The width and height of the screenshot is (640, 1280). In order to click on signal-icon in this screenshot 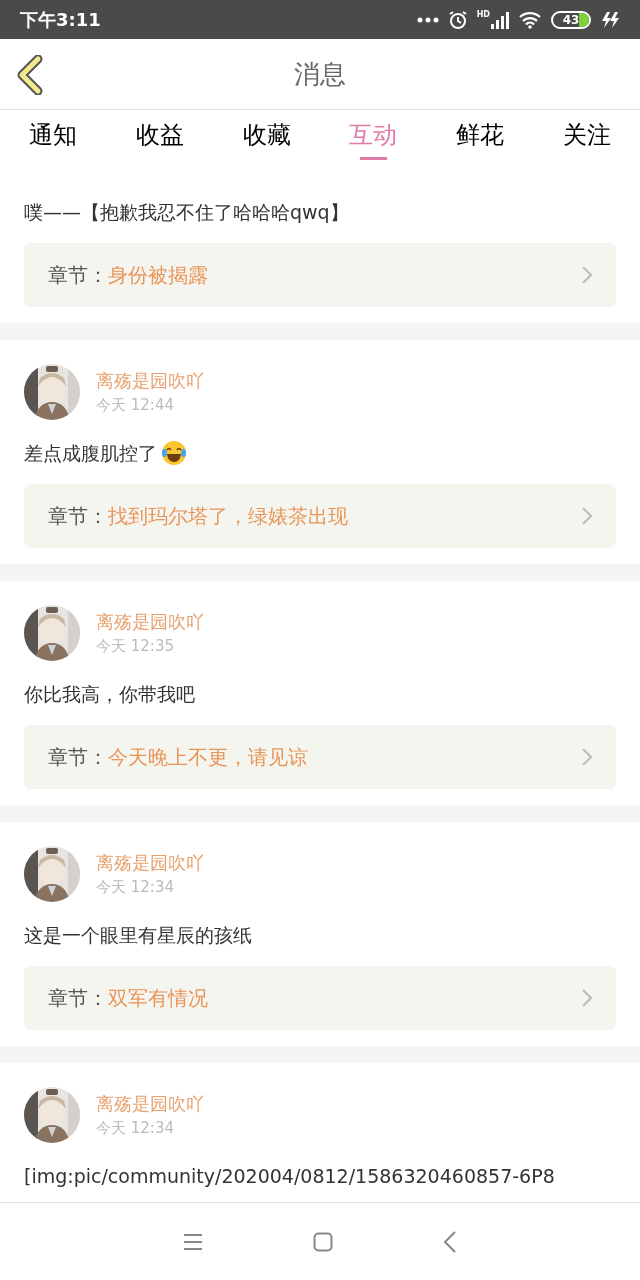, I will do `click(500, 19)`.